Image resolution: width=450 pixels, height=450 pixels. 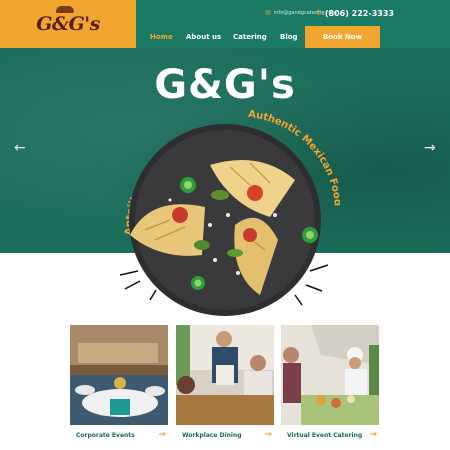 What do you see at coordinates (289, 37) in the screenshot?
I see `nav-blog: Blog` at bounding box center [289, 37].